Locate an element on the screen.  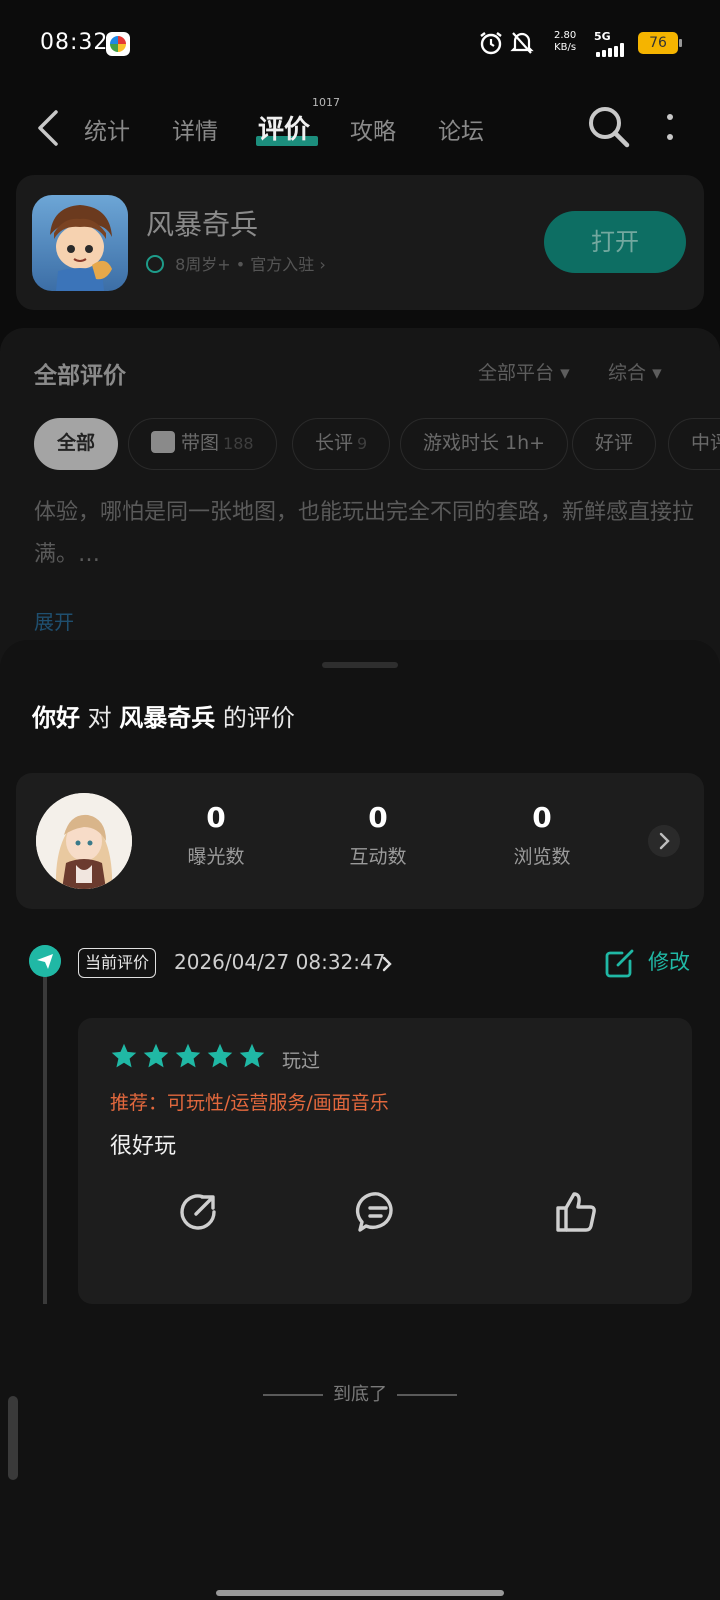
top-nav: 统计 详情 评价 1017 攻略 论坛 is located at coordinates (360, 129).